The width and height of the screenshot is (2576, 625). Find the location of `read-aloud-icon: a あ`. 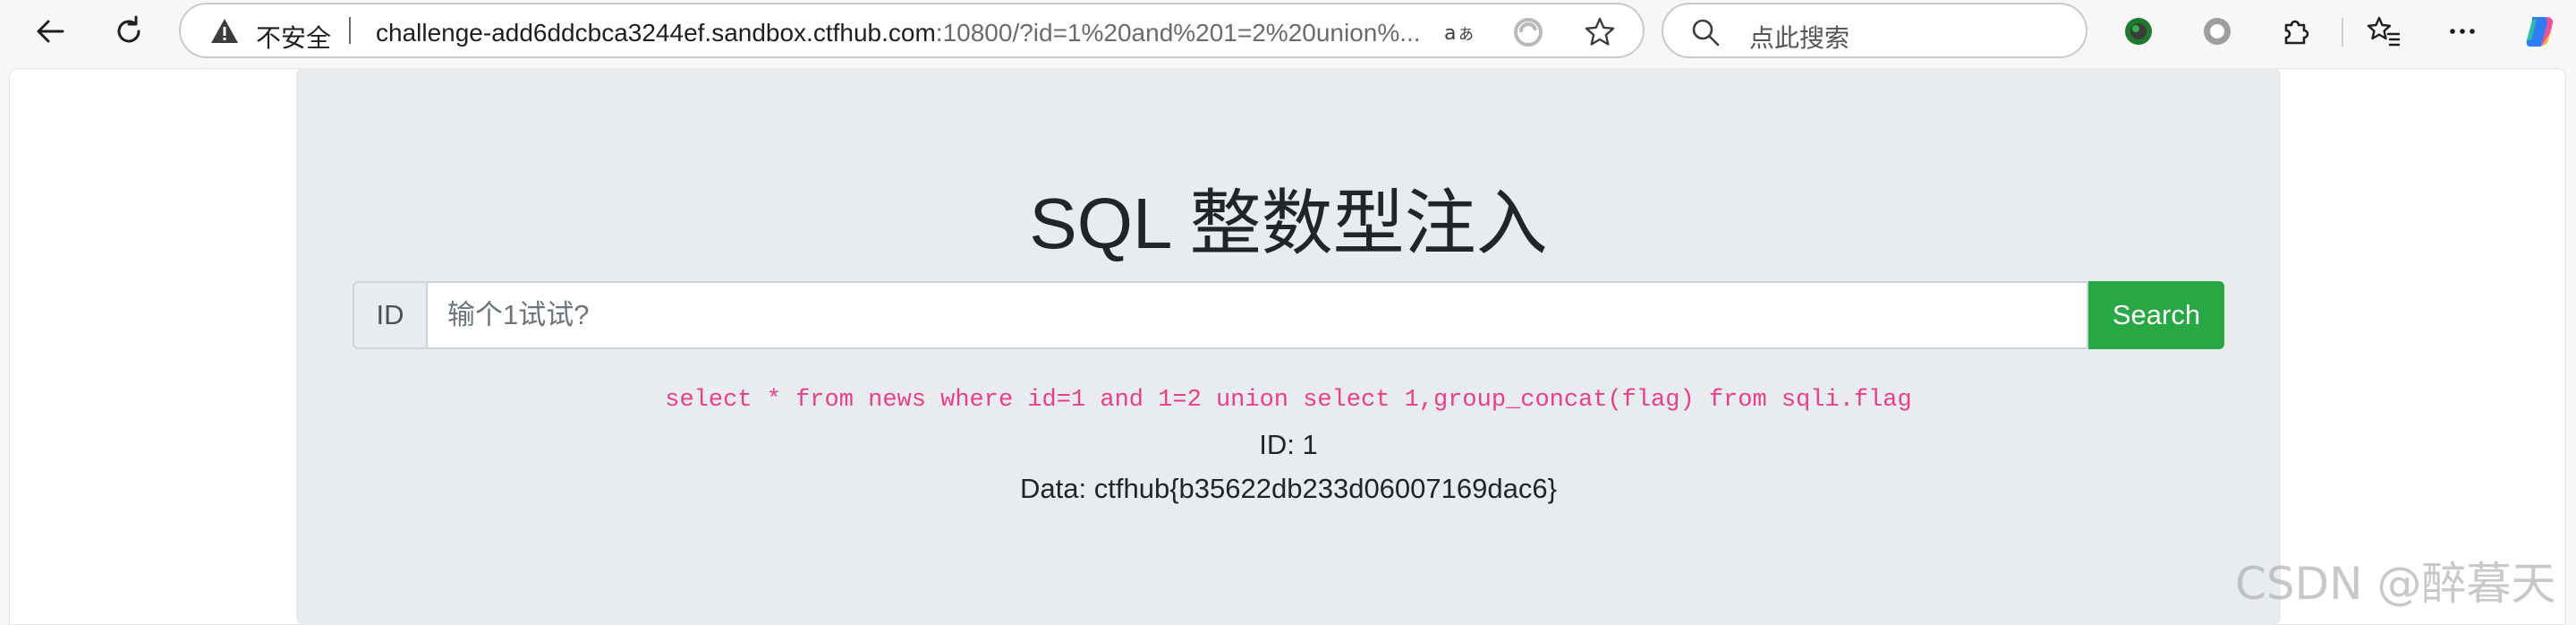

read-aloud-icon: a あ is located at coordinates (1459, 32).